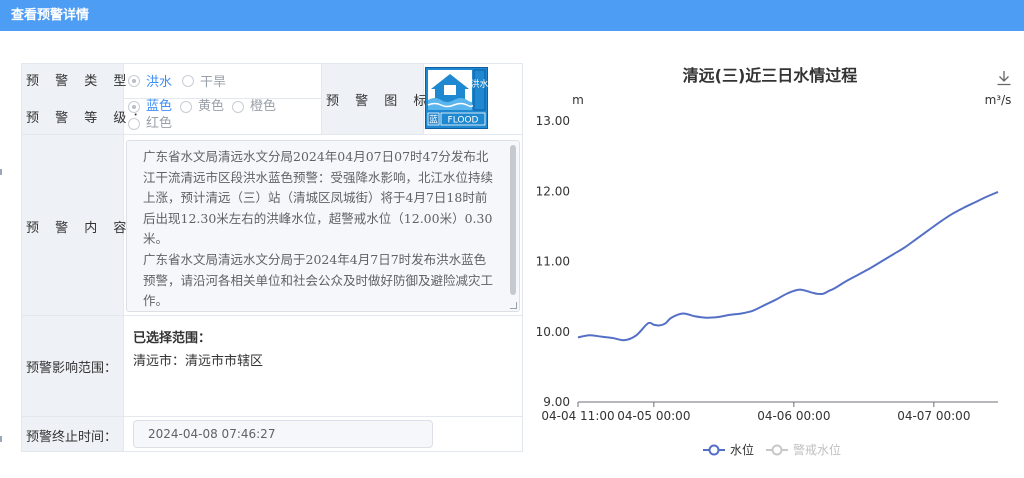 This screenshot has width=1024, height=478. What do you see at coordinates (553, 332) in the screenshot?
I see `y-tick-label: 10.00` at bounding box center [553, 332].